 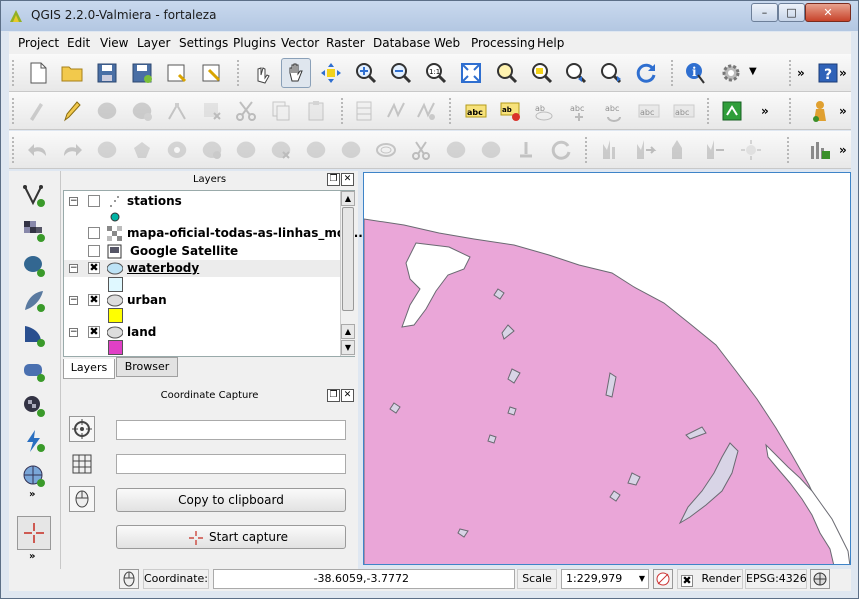 I want to click on add-wfs-layer-button, so click(x=34, y=476).